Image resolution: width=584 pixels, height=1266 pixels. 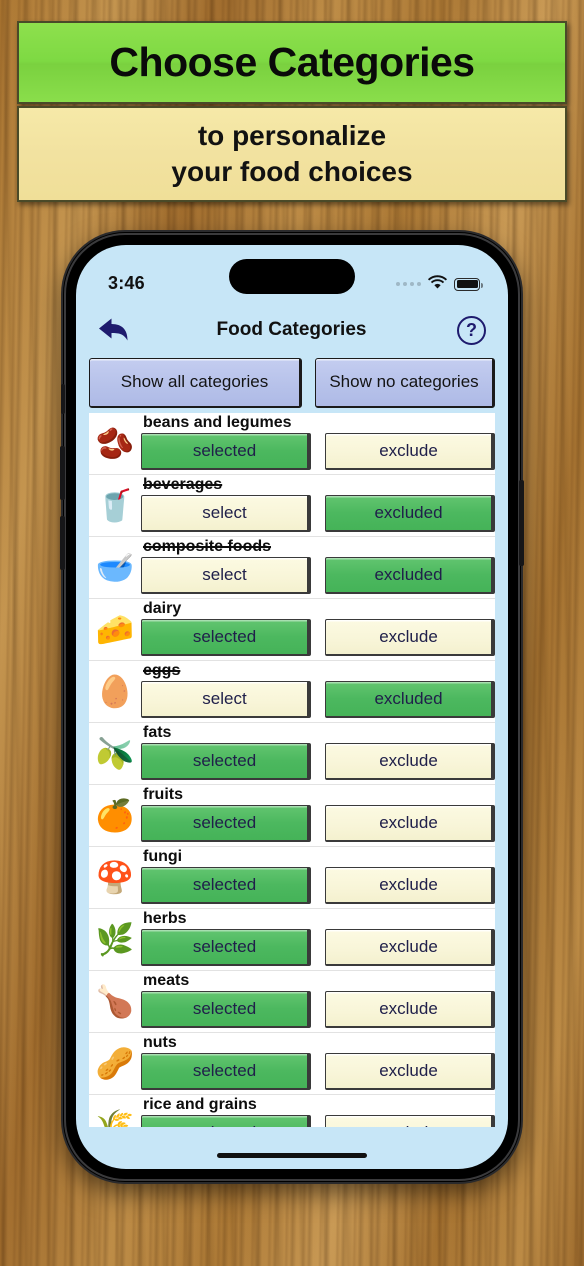 What do you see at coordinates (163, 794) in the screenshot?
I see `category-name: fruits` at bounding box center [163, 794].